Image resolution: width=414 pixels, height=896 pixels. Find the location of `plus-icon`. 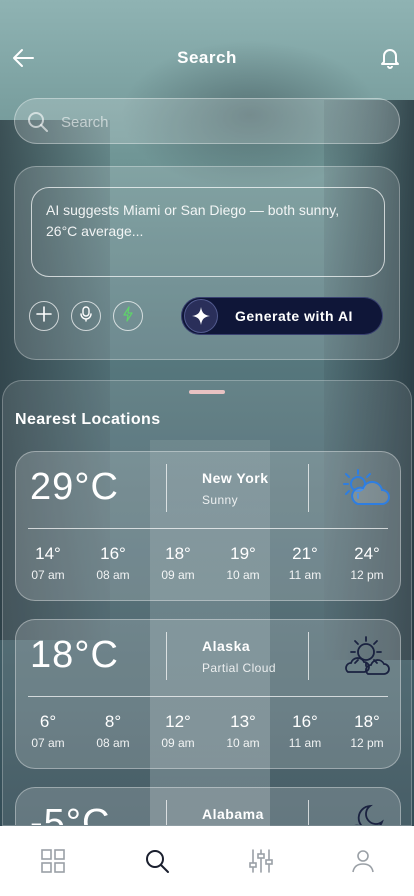

plus-icon is located at coordinates (44, 316).